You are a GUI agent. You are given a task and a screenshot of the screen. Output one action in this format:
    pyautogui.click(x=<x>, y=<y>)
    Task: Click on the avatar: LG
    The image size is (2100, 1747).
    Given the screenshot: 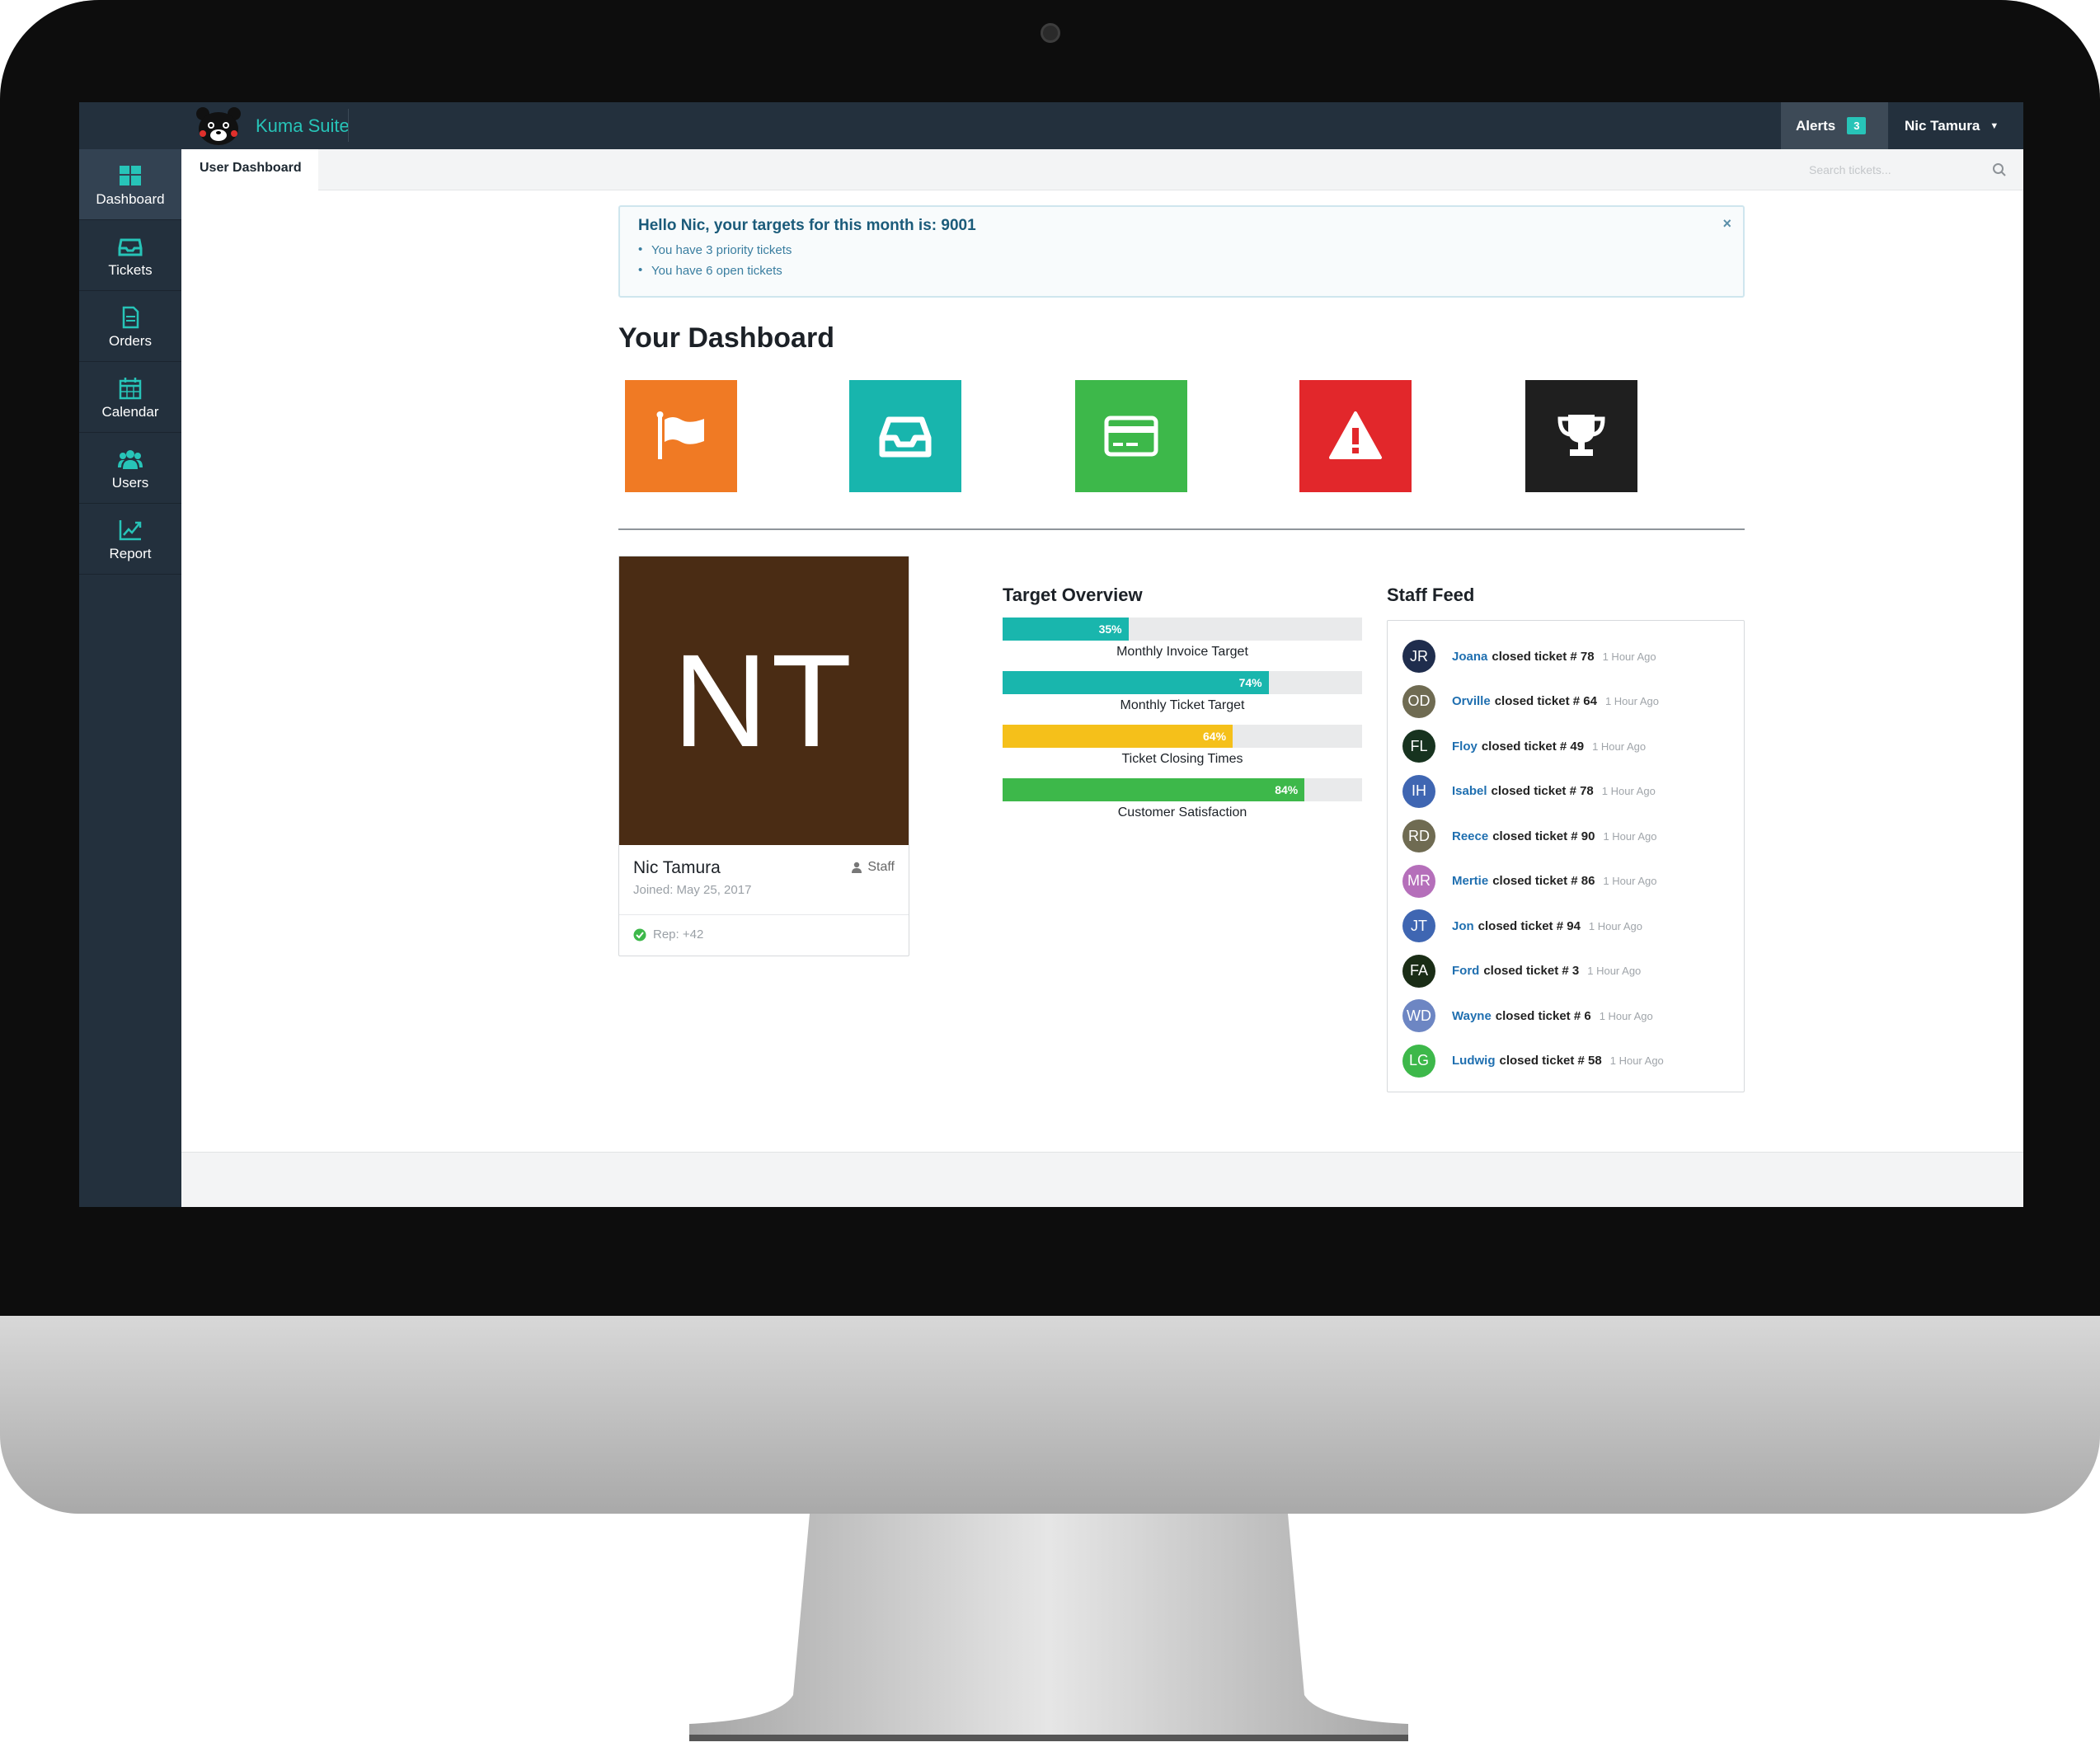 What is the action you would take?
    pyautogui.click(x=1418, y=1061)
    